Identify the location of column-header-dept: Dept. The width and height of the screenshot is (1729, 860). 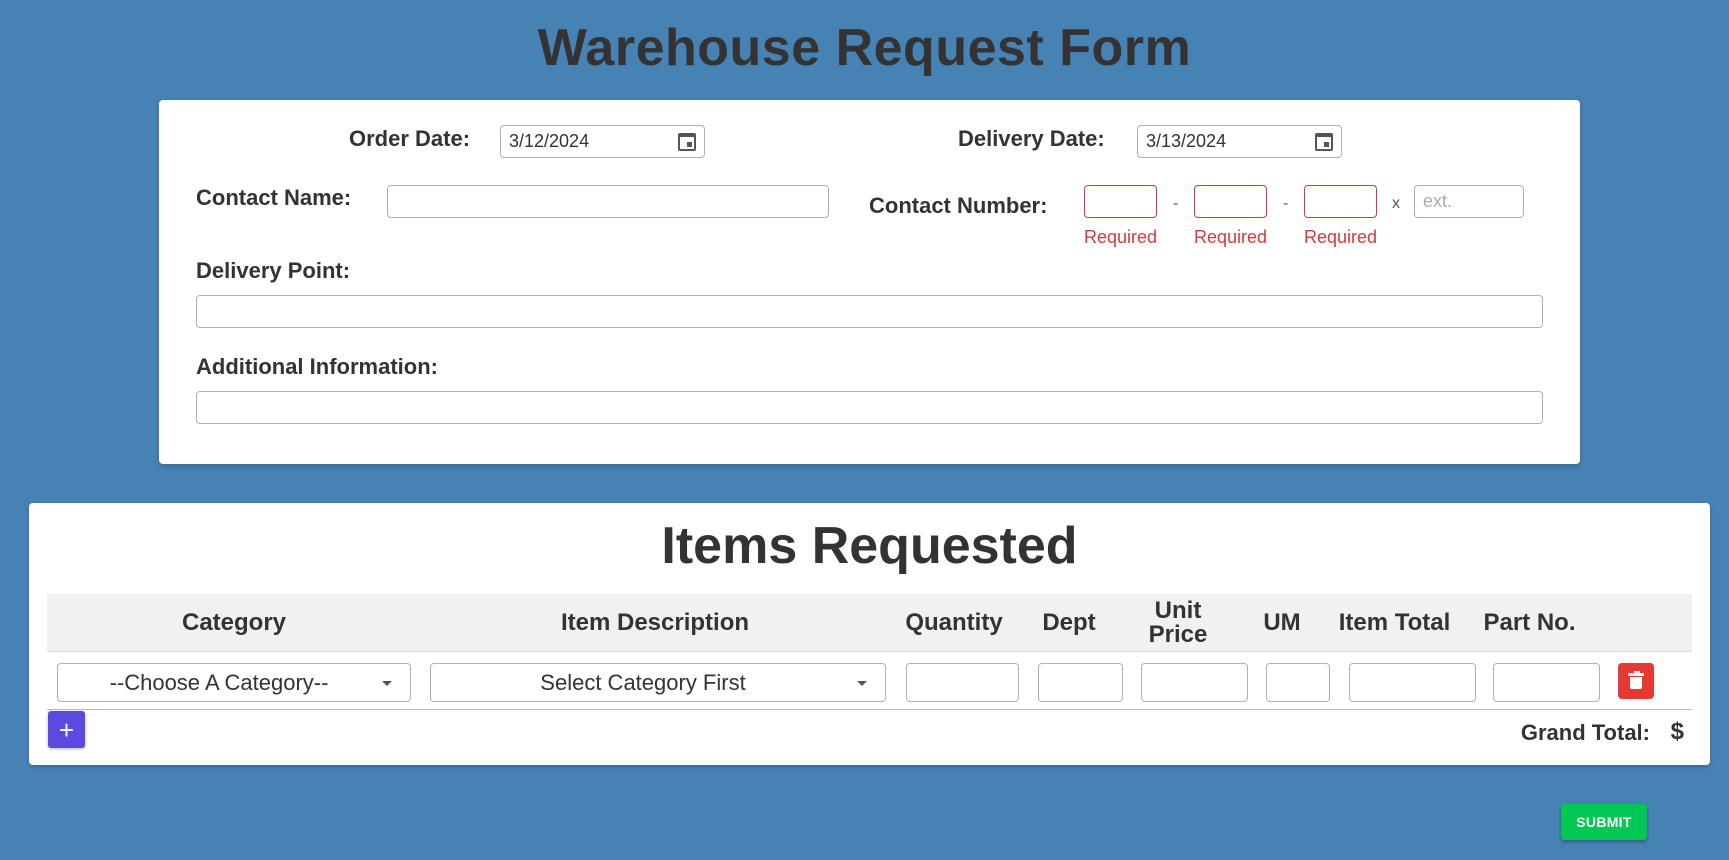
(1069, 622).